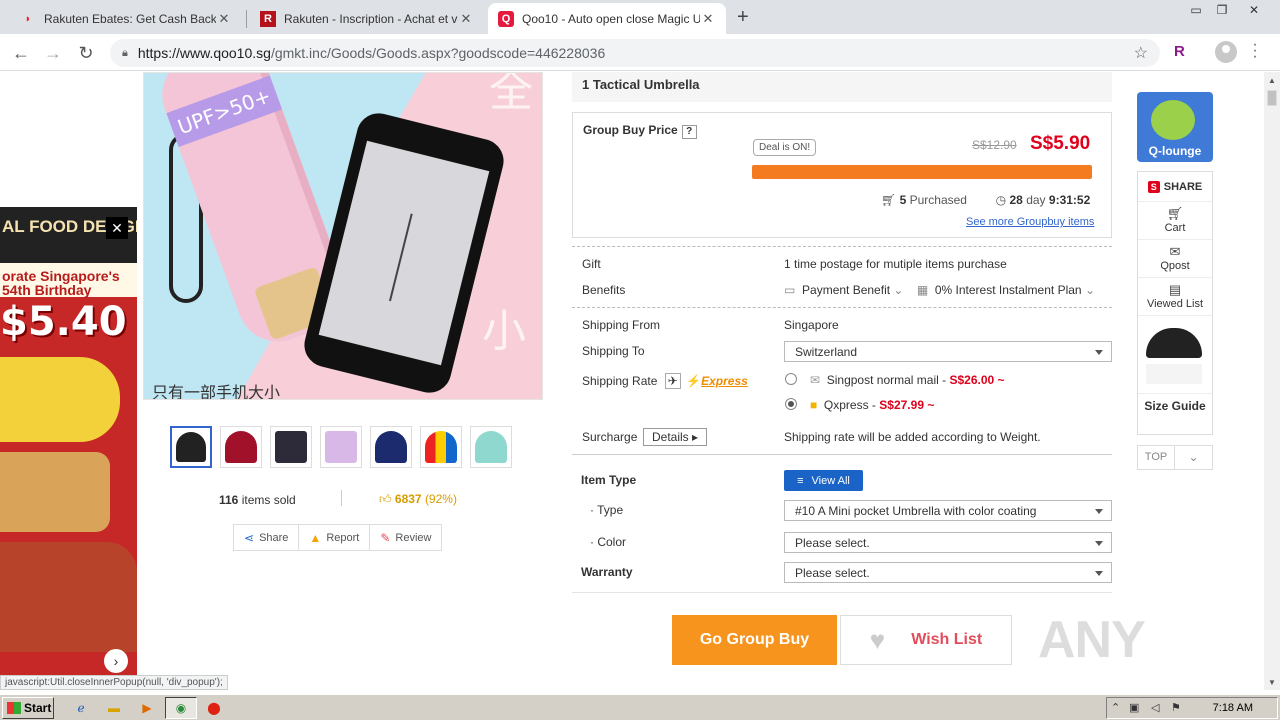 The height and width of the screenshot is (720, 1280). Describe the element at coordinates (1115, 707) in the screenshot. I see `tray-expand-icon: ⌃` at that location.